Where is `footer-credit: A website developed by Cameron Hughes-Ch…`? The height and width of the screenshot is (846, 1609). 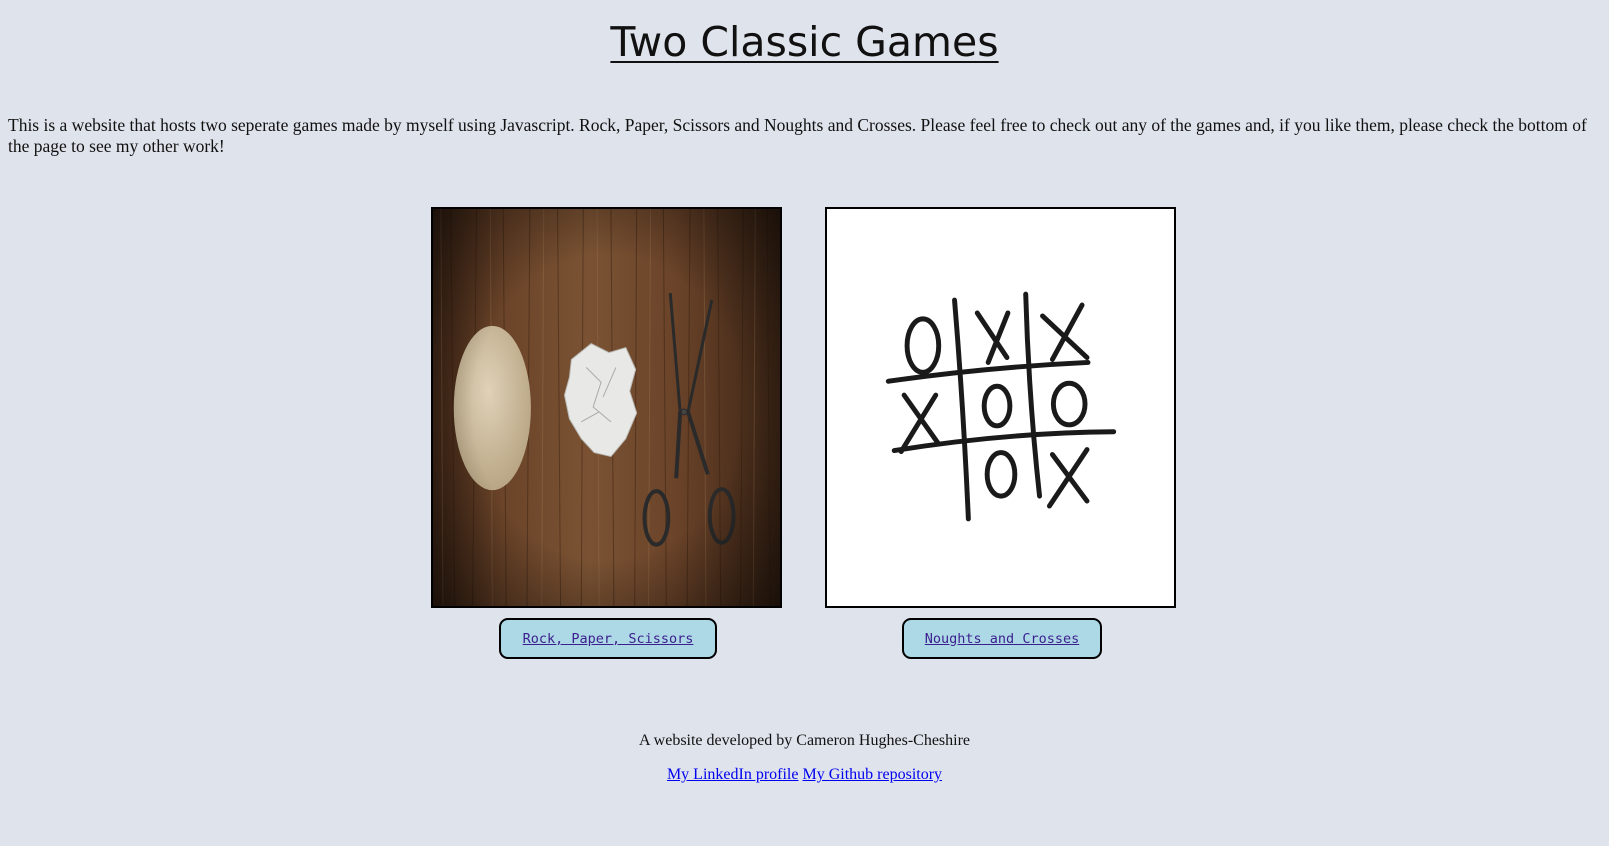 footer-credit: A website developed by Cameron Hughes-Ch… is located at coordinates (804, 740).